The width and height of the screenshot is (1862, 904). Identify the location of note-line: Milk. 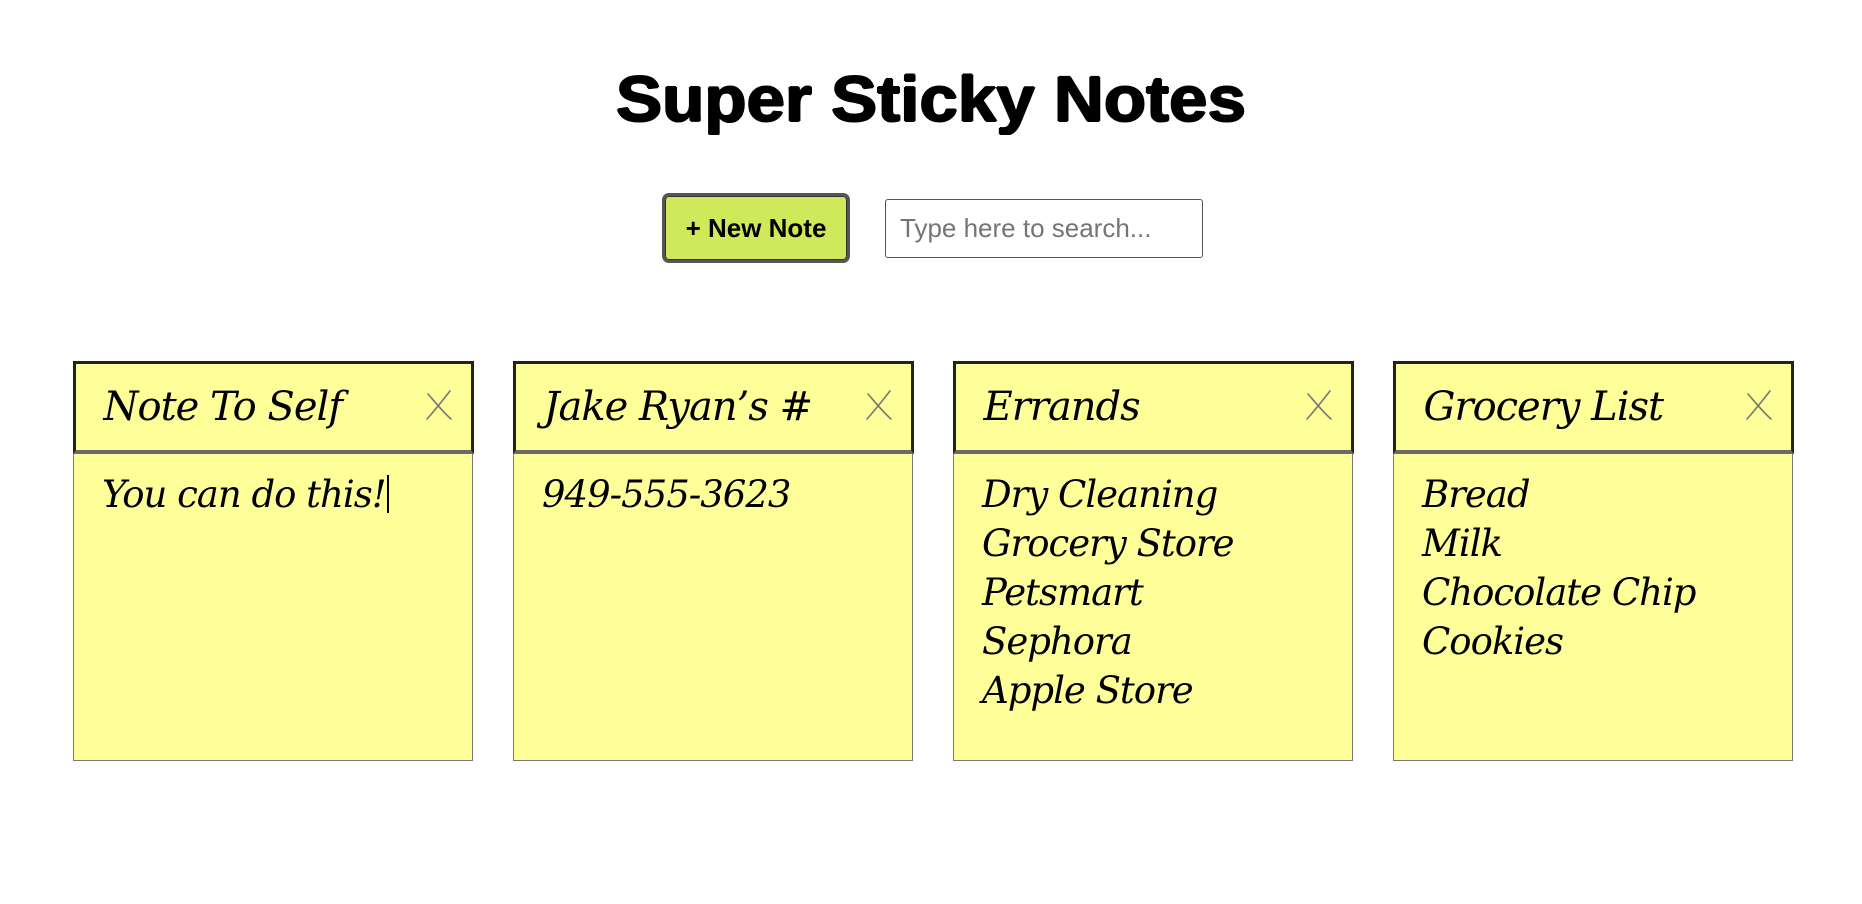
(1462, 543).